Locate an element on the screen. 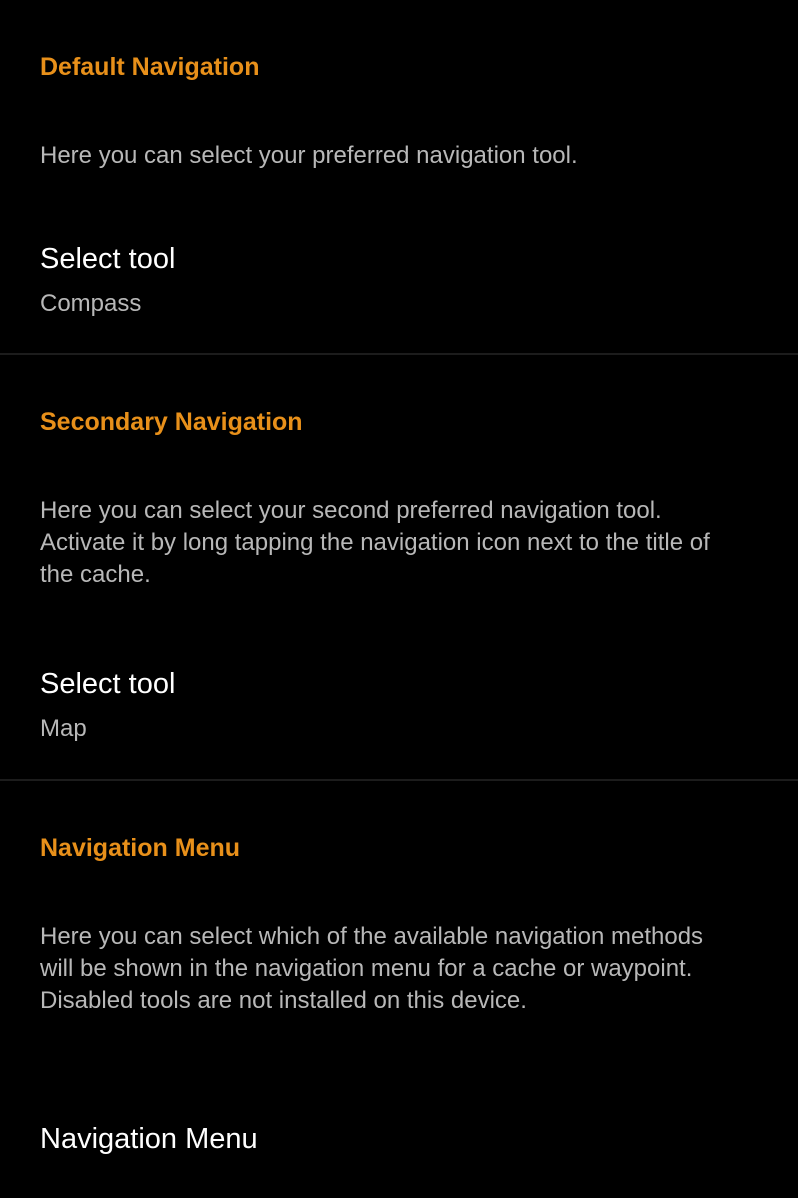 Image resolution: width=798 pixels, height=1198 pixels. preference-summary: Compass is located at coordinates (91, 303).